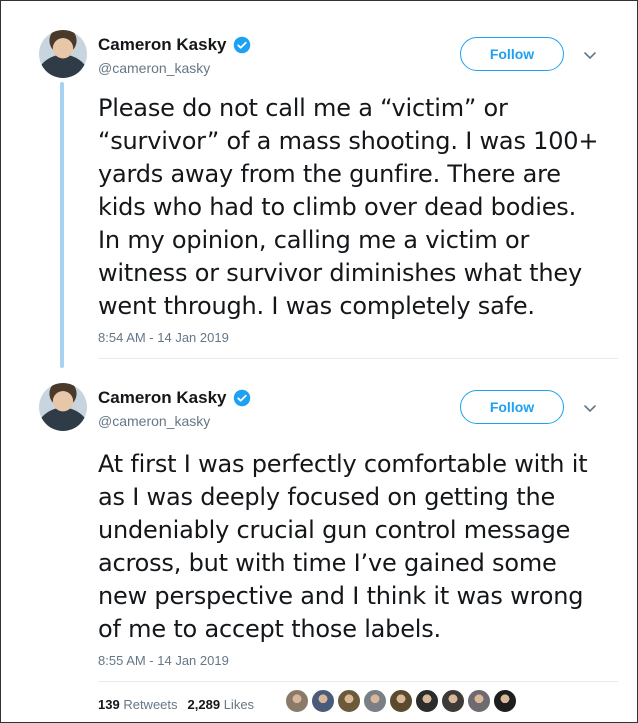 Image resolution: width=638 pixels, height=723 pixels. I want to click on likes-count: 2,289, so click(204, 704).